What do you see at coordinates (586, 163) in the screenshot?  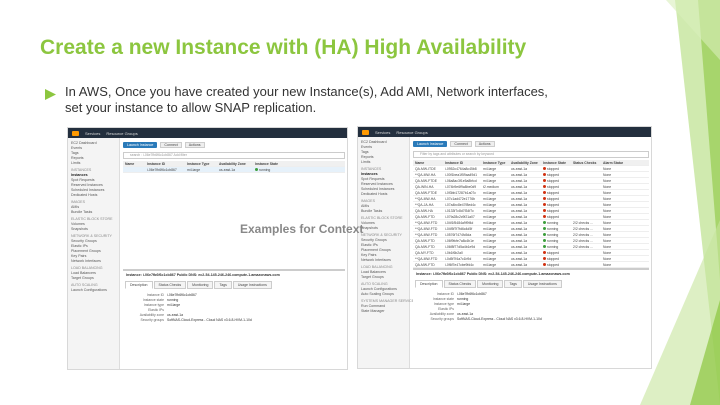 I see `column-header: Status Checks` at bounding box center [586, 163].